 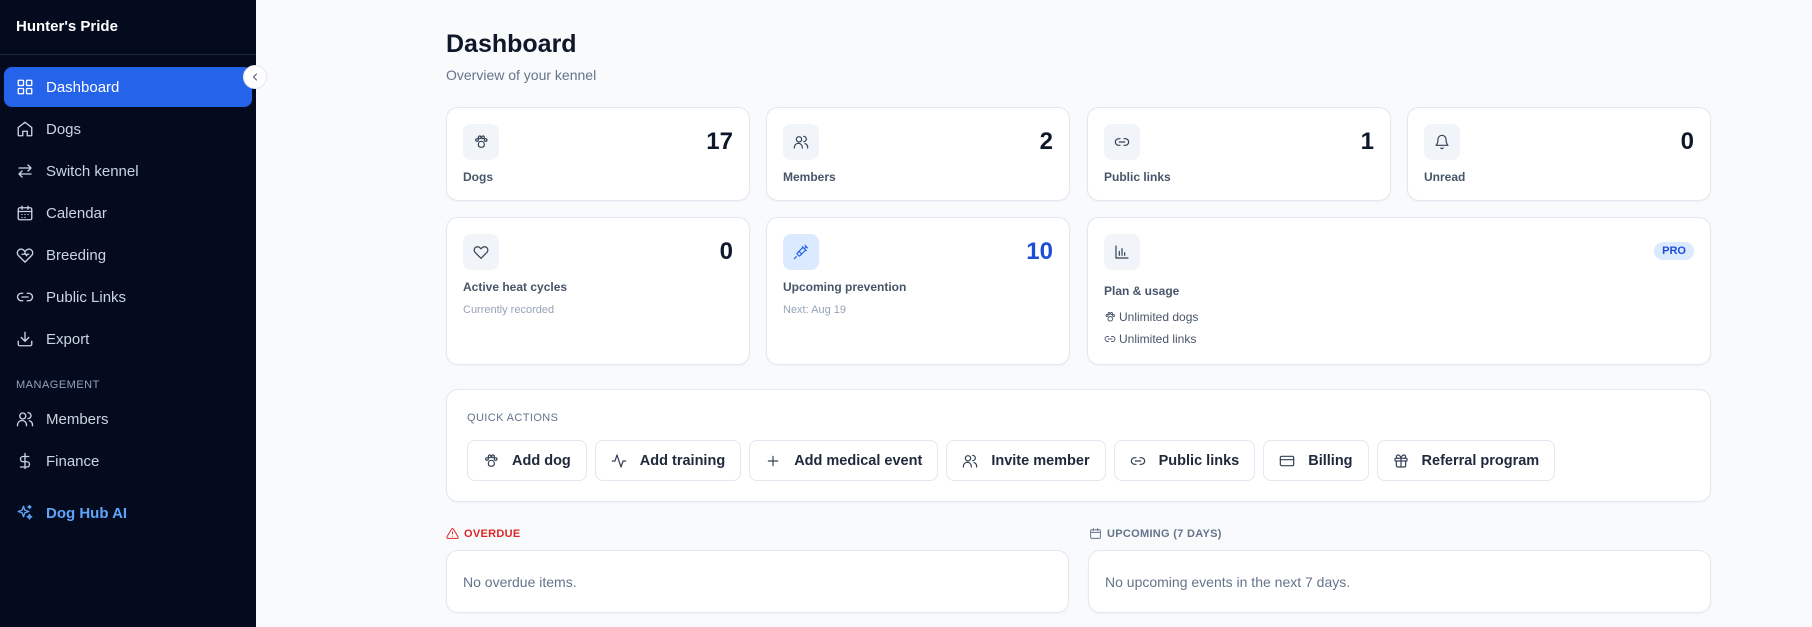 I want to click on overdue-empty-text: No overdue items., so click(x=520, y=582).